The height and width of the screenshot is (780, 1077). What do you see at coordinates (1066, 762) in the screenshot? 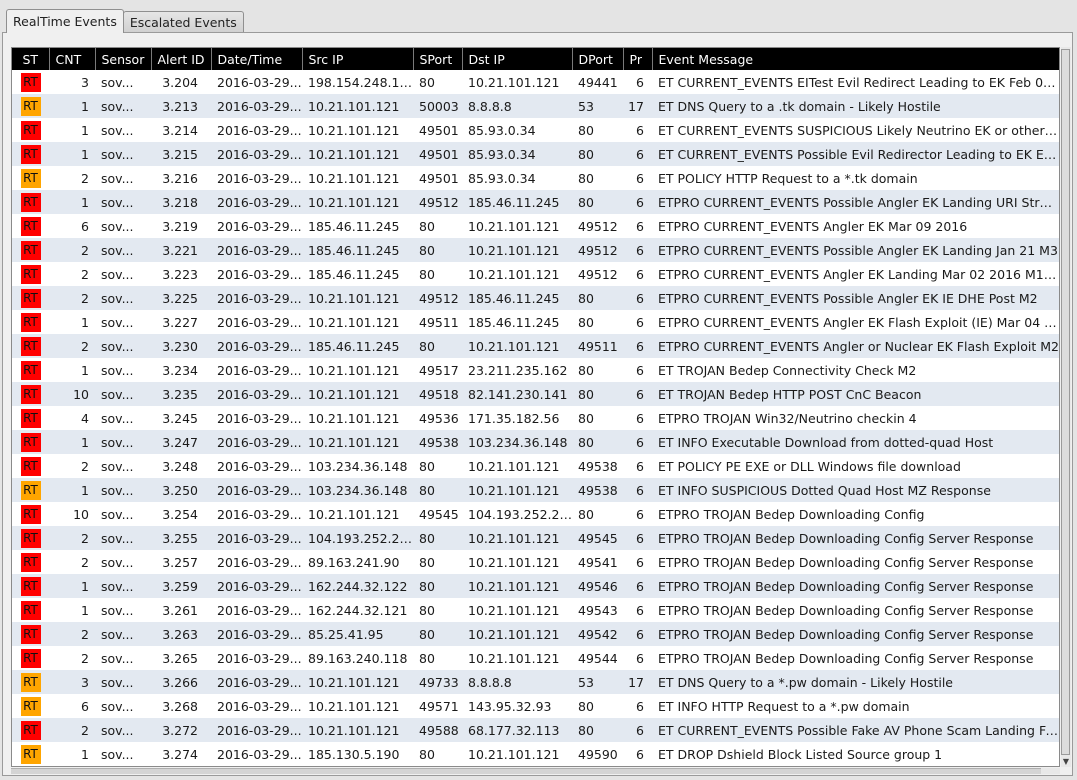
I see `scroll-down-arrow-icon: ▼` at bounding box center [1066, 762].